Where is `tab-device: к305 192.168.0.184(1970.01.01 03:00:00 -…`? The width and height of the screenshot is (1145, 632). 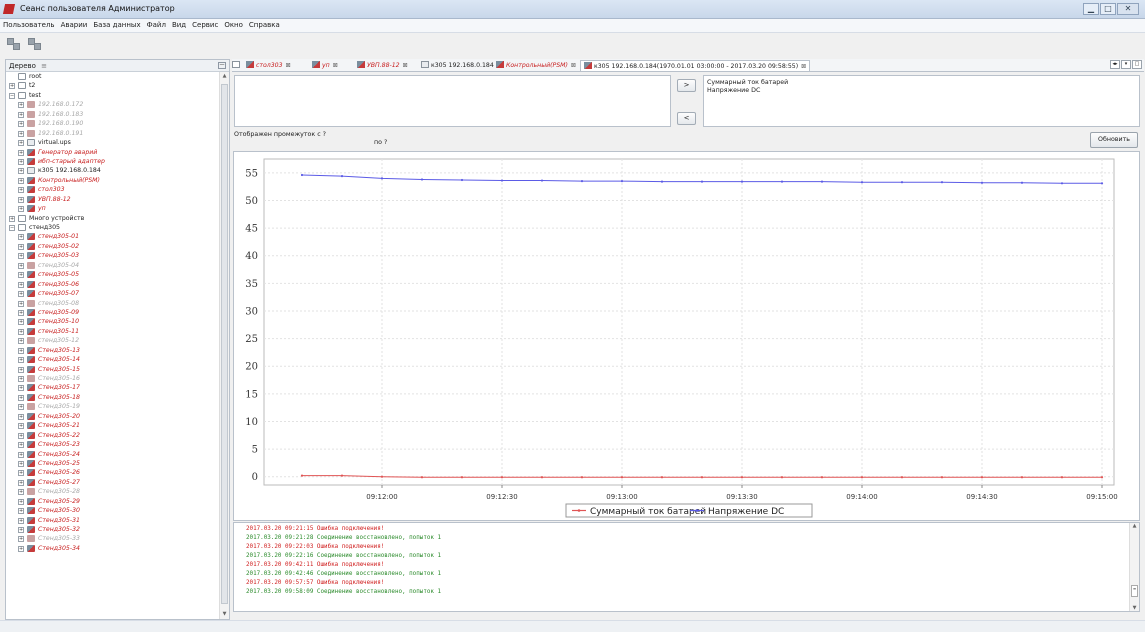 tab-device: к305 192.168.0.184(1970.01.01 03:00:00 -… is located at coordinates (695, 65).